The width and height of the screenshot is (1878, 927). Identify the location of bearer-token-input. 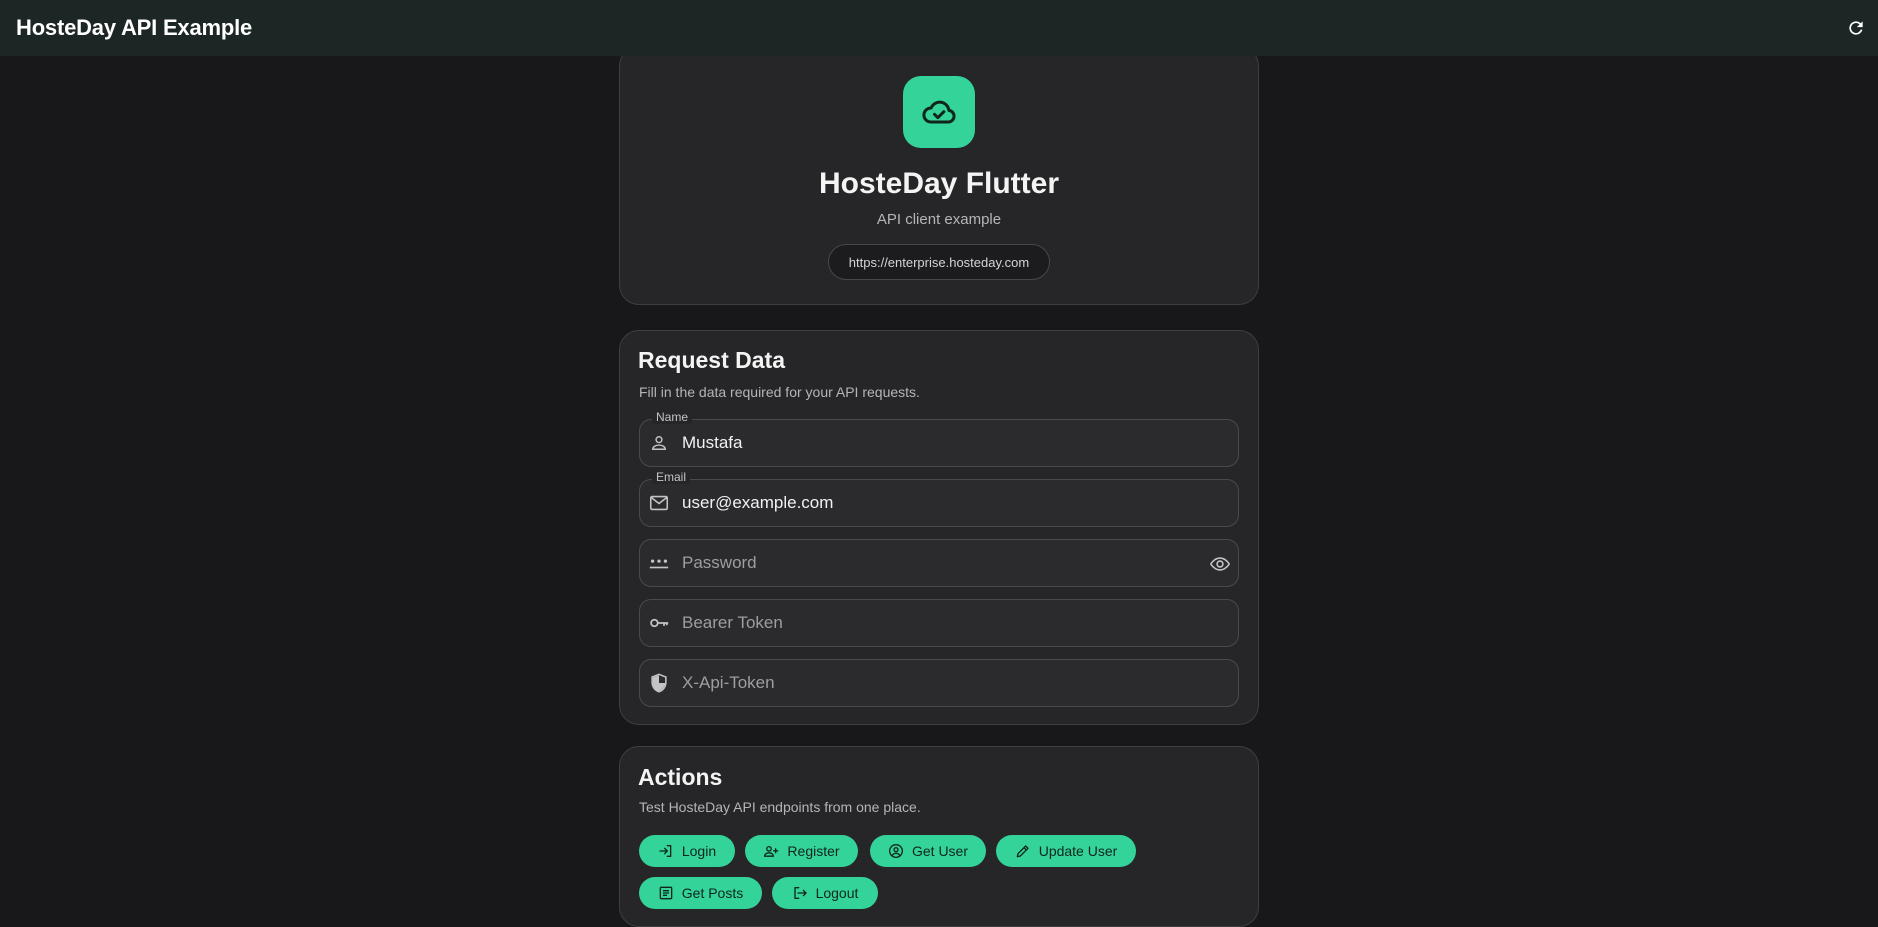
(932, 623).